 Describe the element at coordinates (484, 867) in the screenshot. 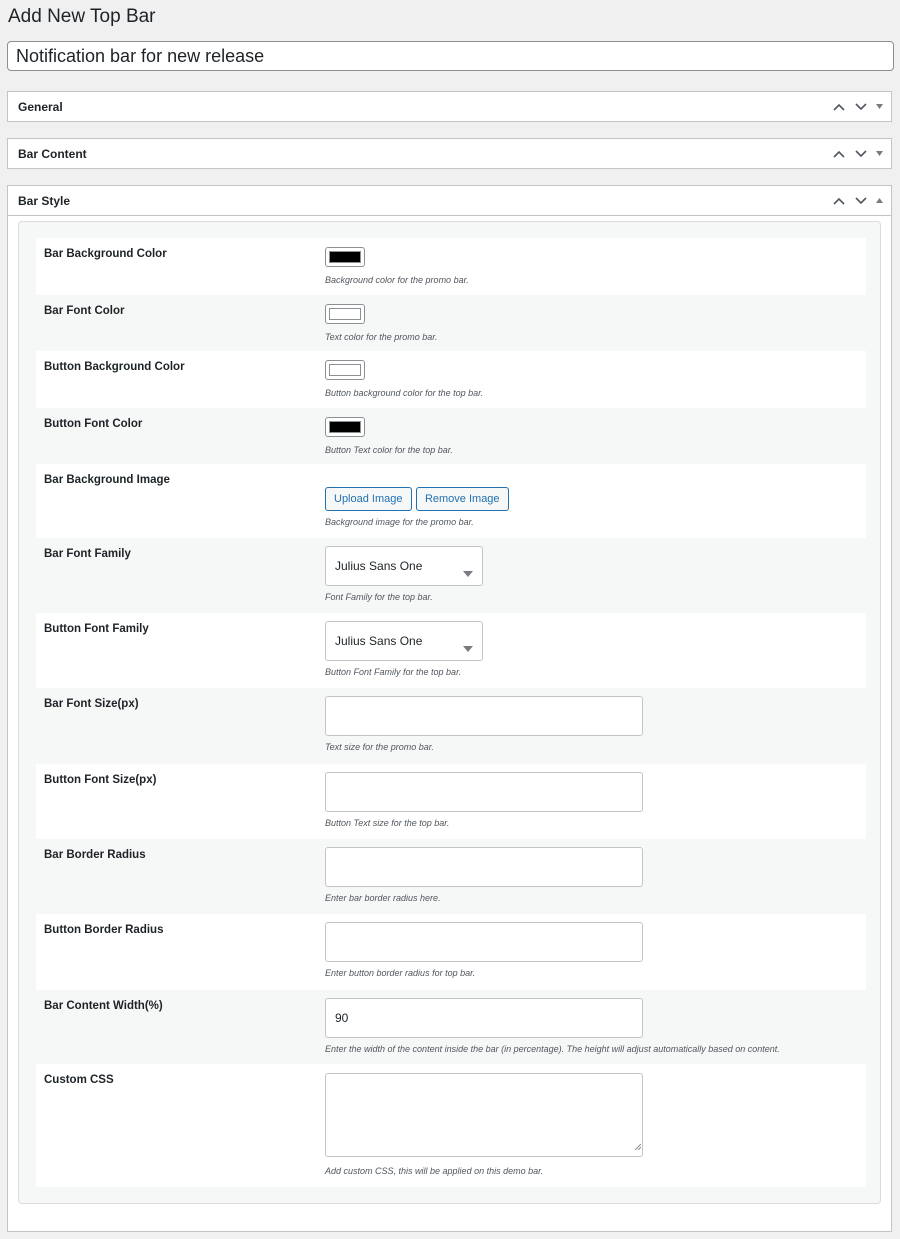

I see `bar-border-radius-input` at that location.